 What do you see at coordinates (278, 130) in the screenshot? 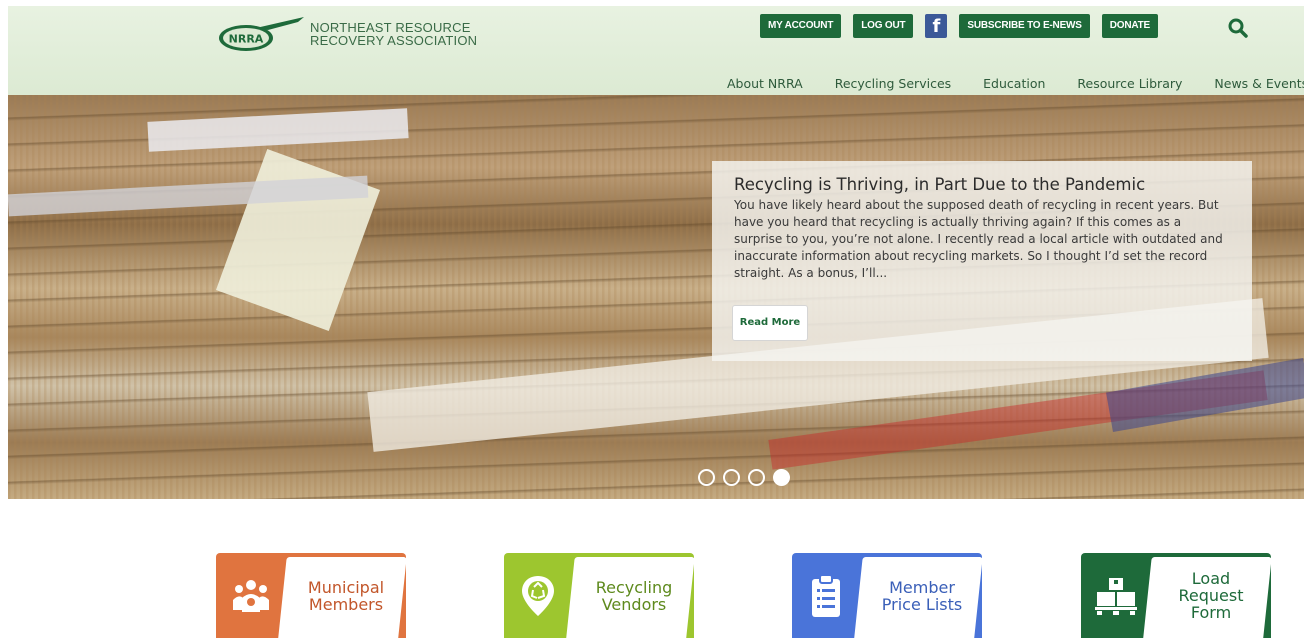
I see `hero-image-detail` at bounding box center [278, 130].